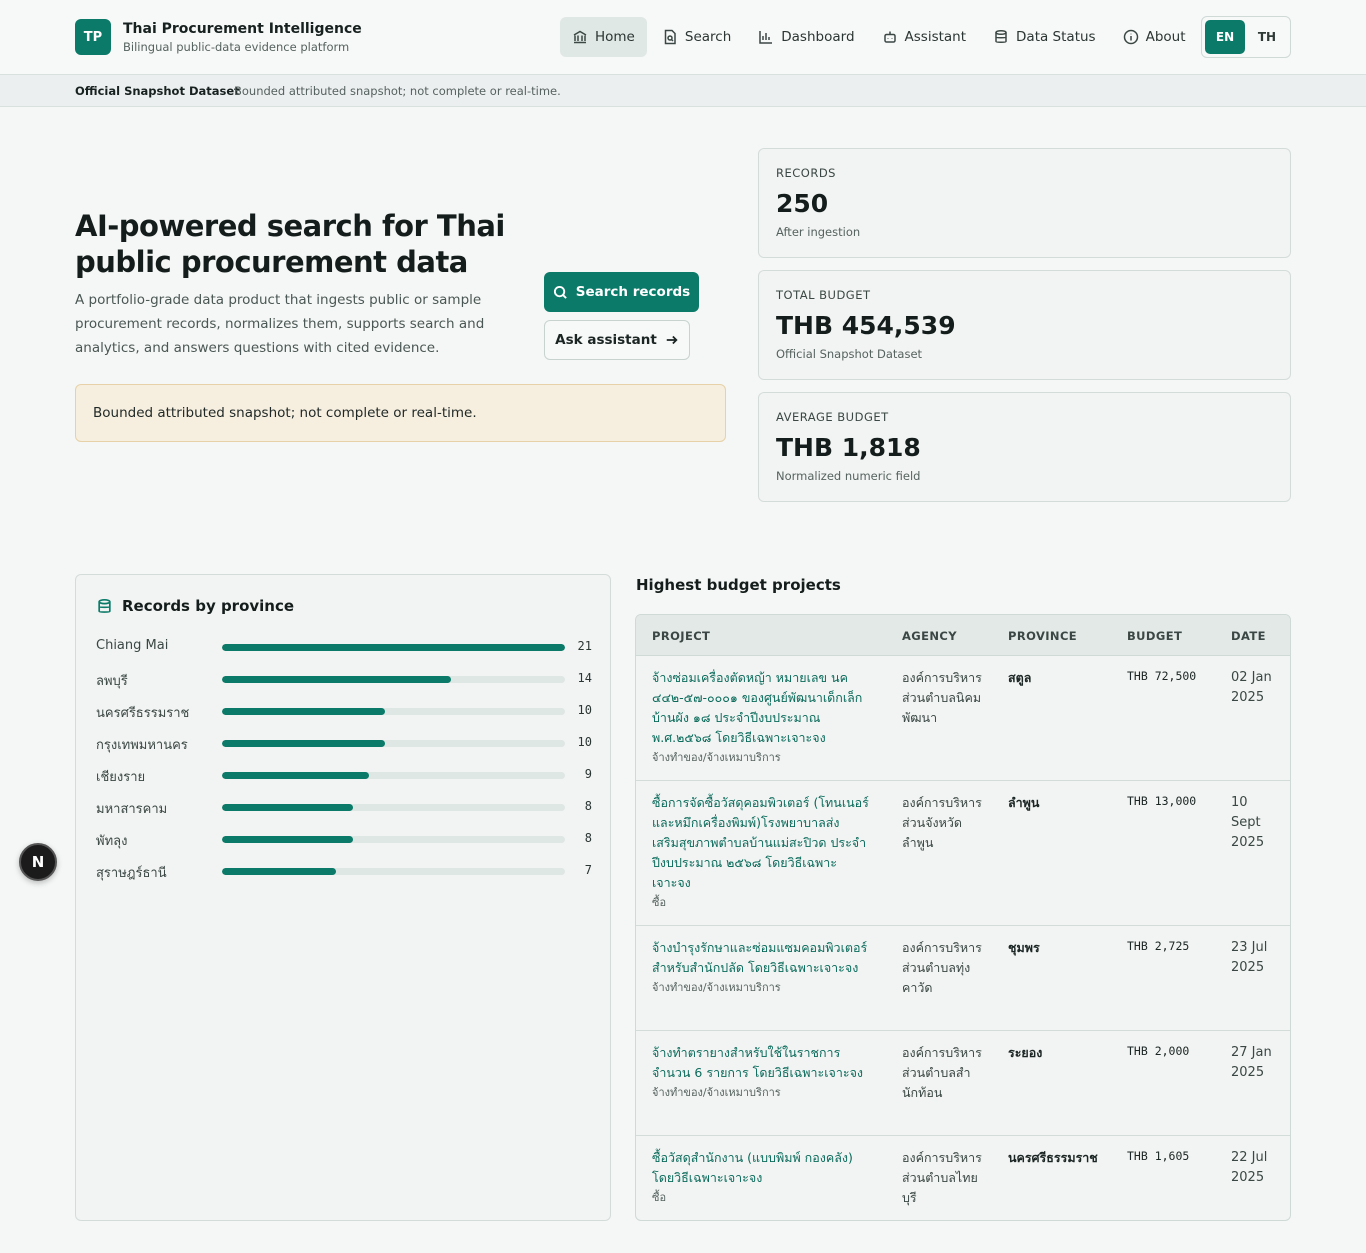 The image size is (1366, 1253). I want to click on column-header-budget: BUDGET, so click(1155, 636).